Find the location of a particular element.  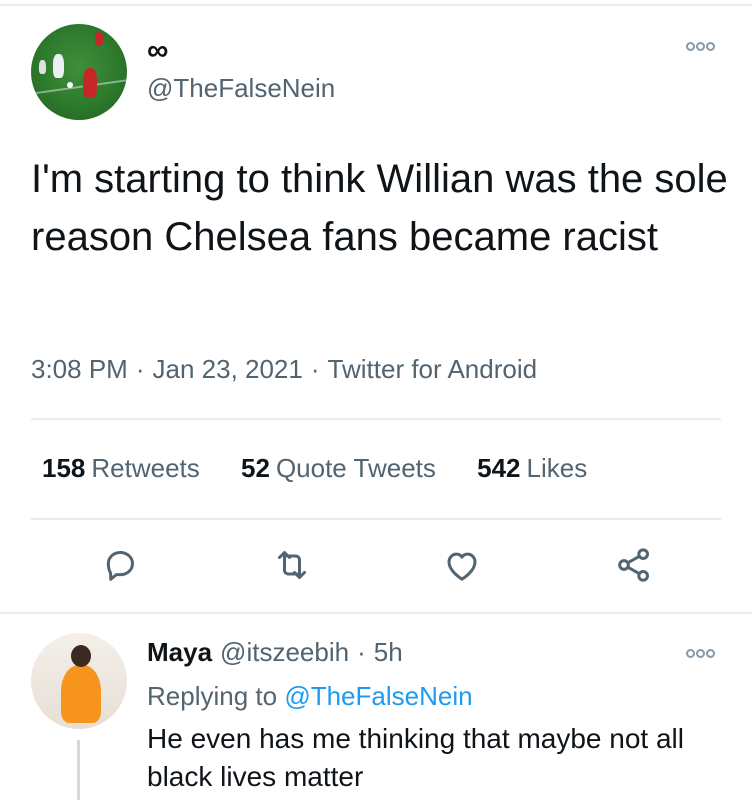

tweet-metadata: 3:08 PM · Jan 23, 2021 · Twitter for Android is located at coordinates (284, 369).